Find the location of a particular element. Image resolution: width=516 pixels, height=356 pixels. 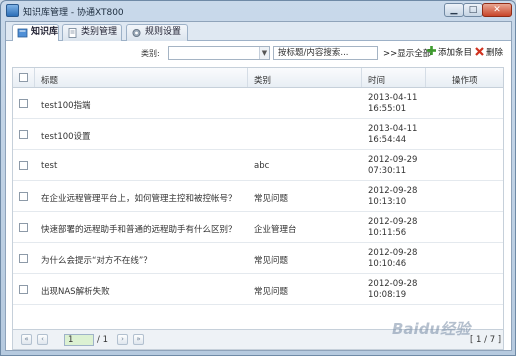

table-row: test100设置 2013-04-11 16:54:44 is located at coordinates (258, 134).